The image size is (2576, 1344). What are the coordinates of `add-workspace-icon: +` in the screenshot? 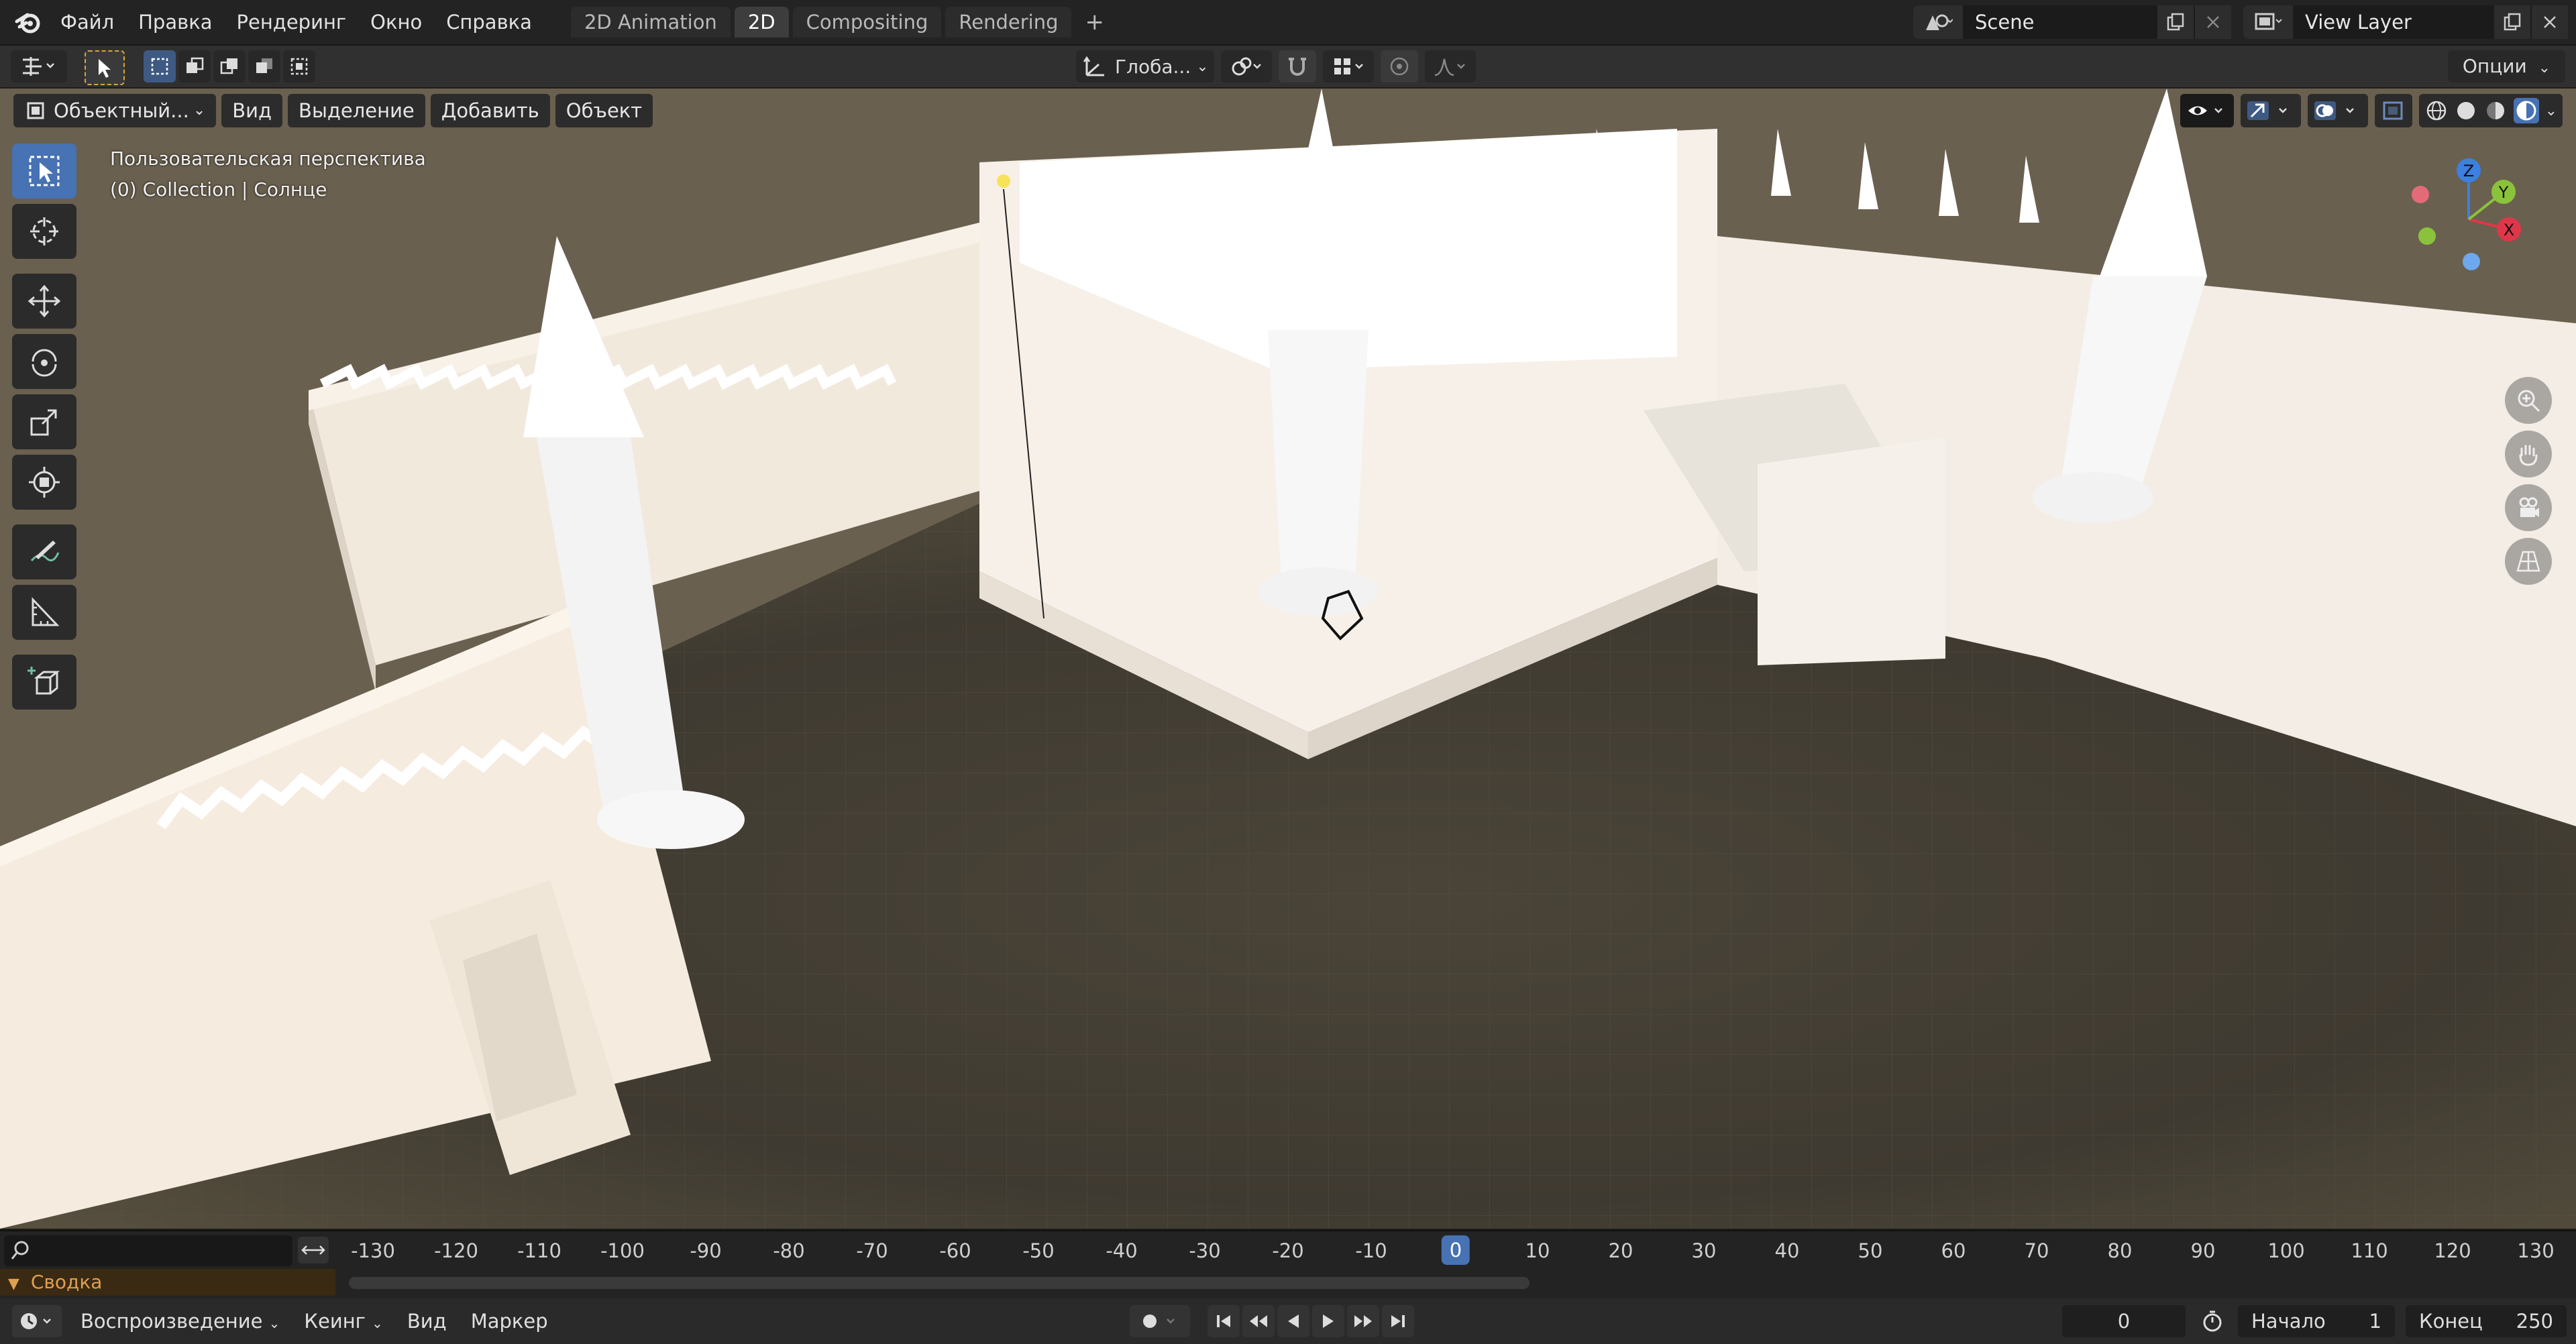 It's located at (1094, 22).